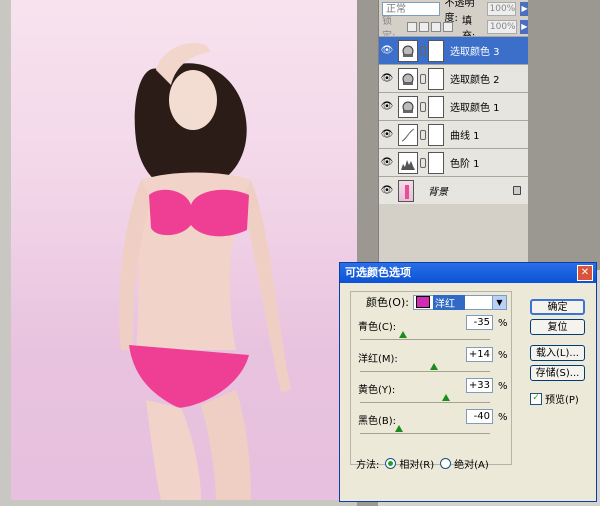 Image resolution: width=600 pixels, height=506 pixels. I want to click on ok-button: 确定, so click(557, 307).